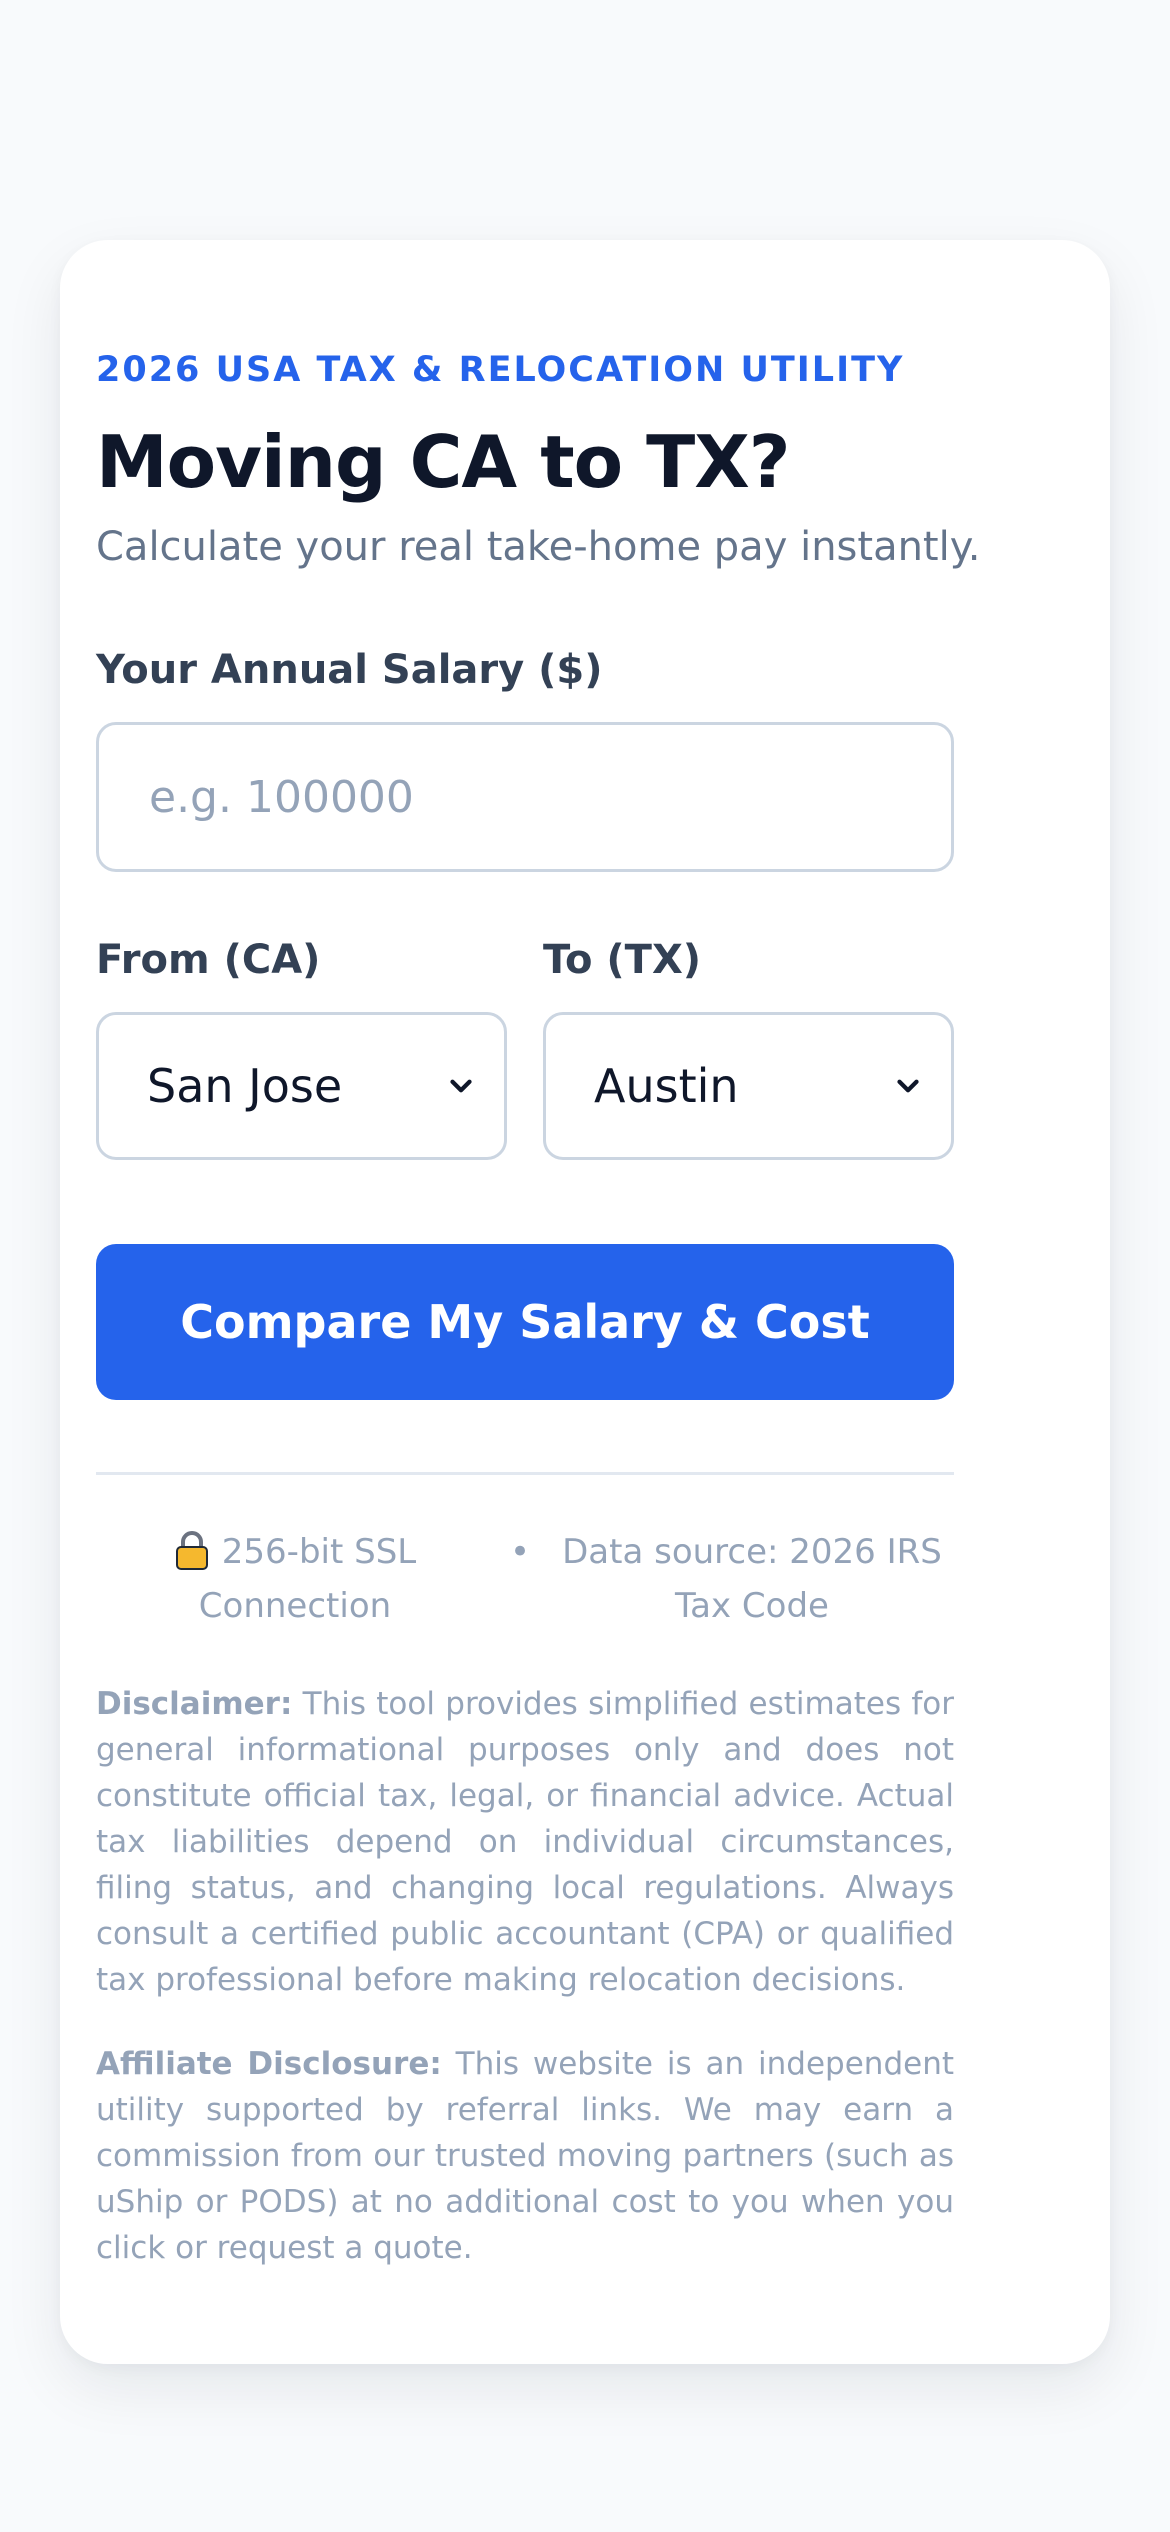 The height and width of the screenshot is (2532, 1170). Describe the element at coordinates (752, 1579) in the screenshot. I see `data-source-text: Data source: 2026 IRS Tax Code` at that location.